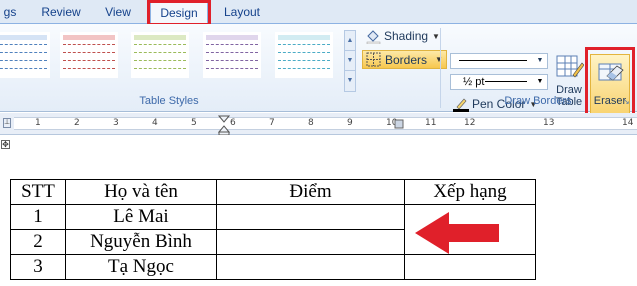 Image resolution: width=637 pixels, height=286 pixels. I want to click on cell-stt: 3, so click(38, 267).